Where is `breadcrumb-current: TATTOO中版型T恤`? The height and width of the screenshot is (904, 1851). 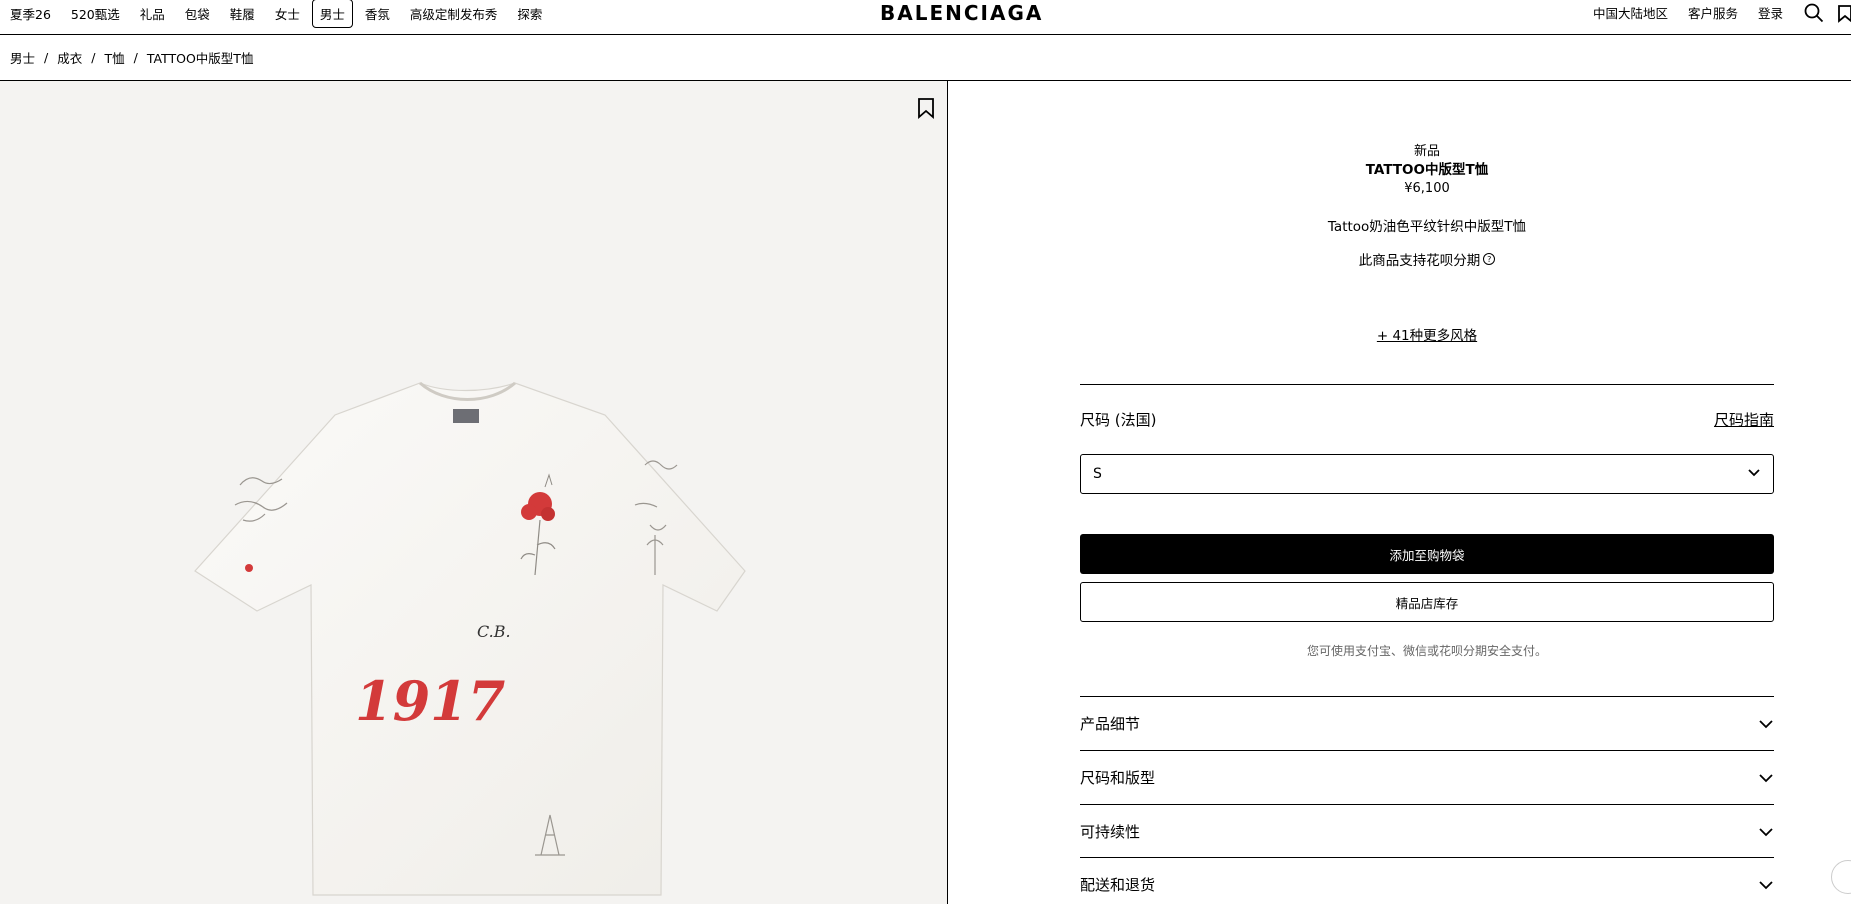
breadcrumb-current: TATTOO中版型T恤 is located at coordinates (200, 58).